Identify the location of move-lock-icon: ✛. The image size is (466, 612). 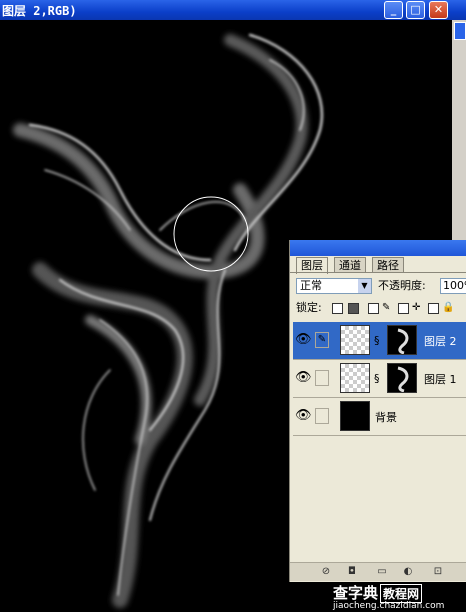
(416, 307).